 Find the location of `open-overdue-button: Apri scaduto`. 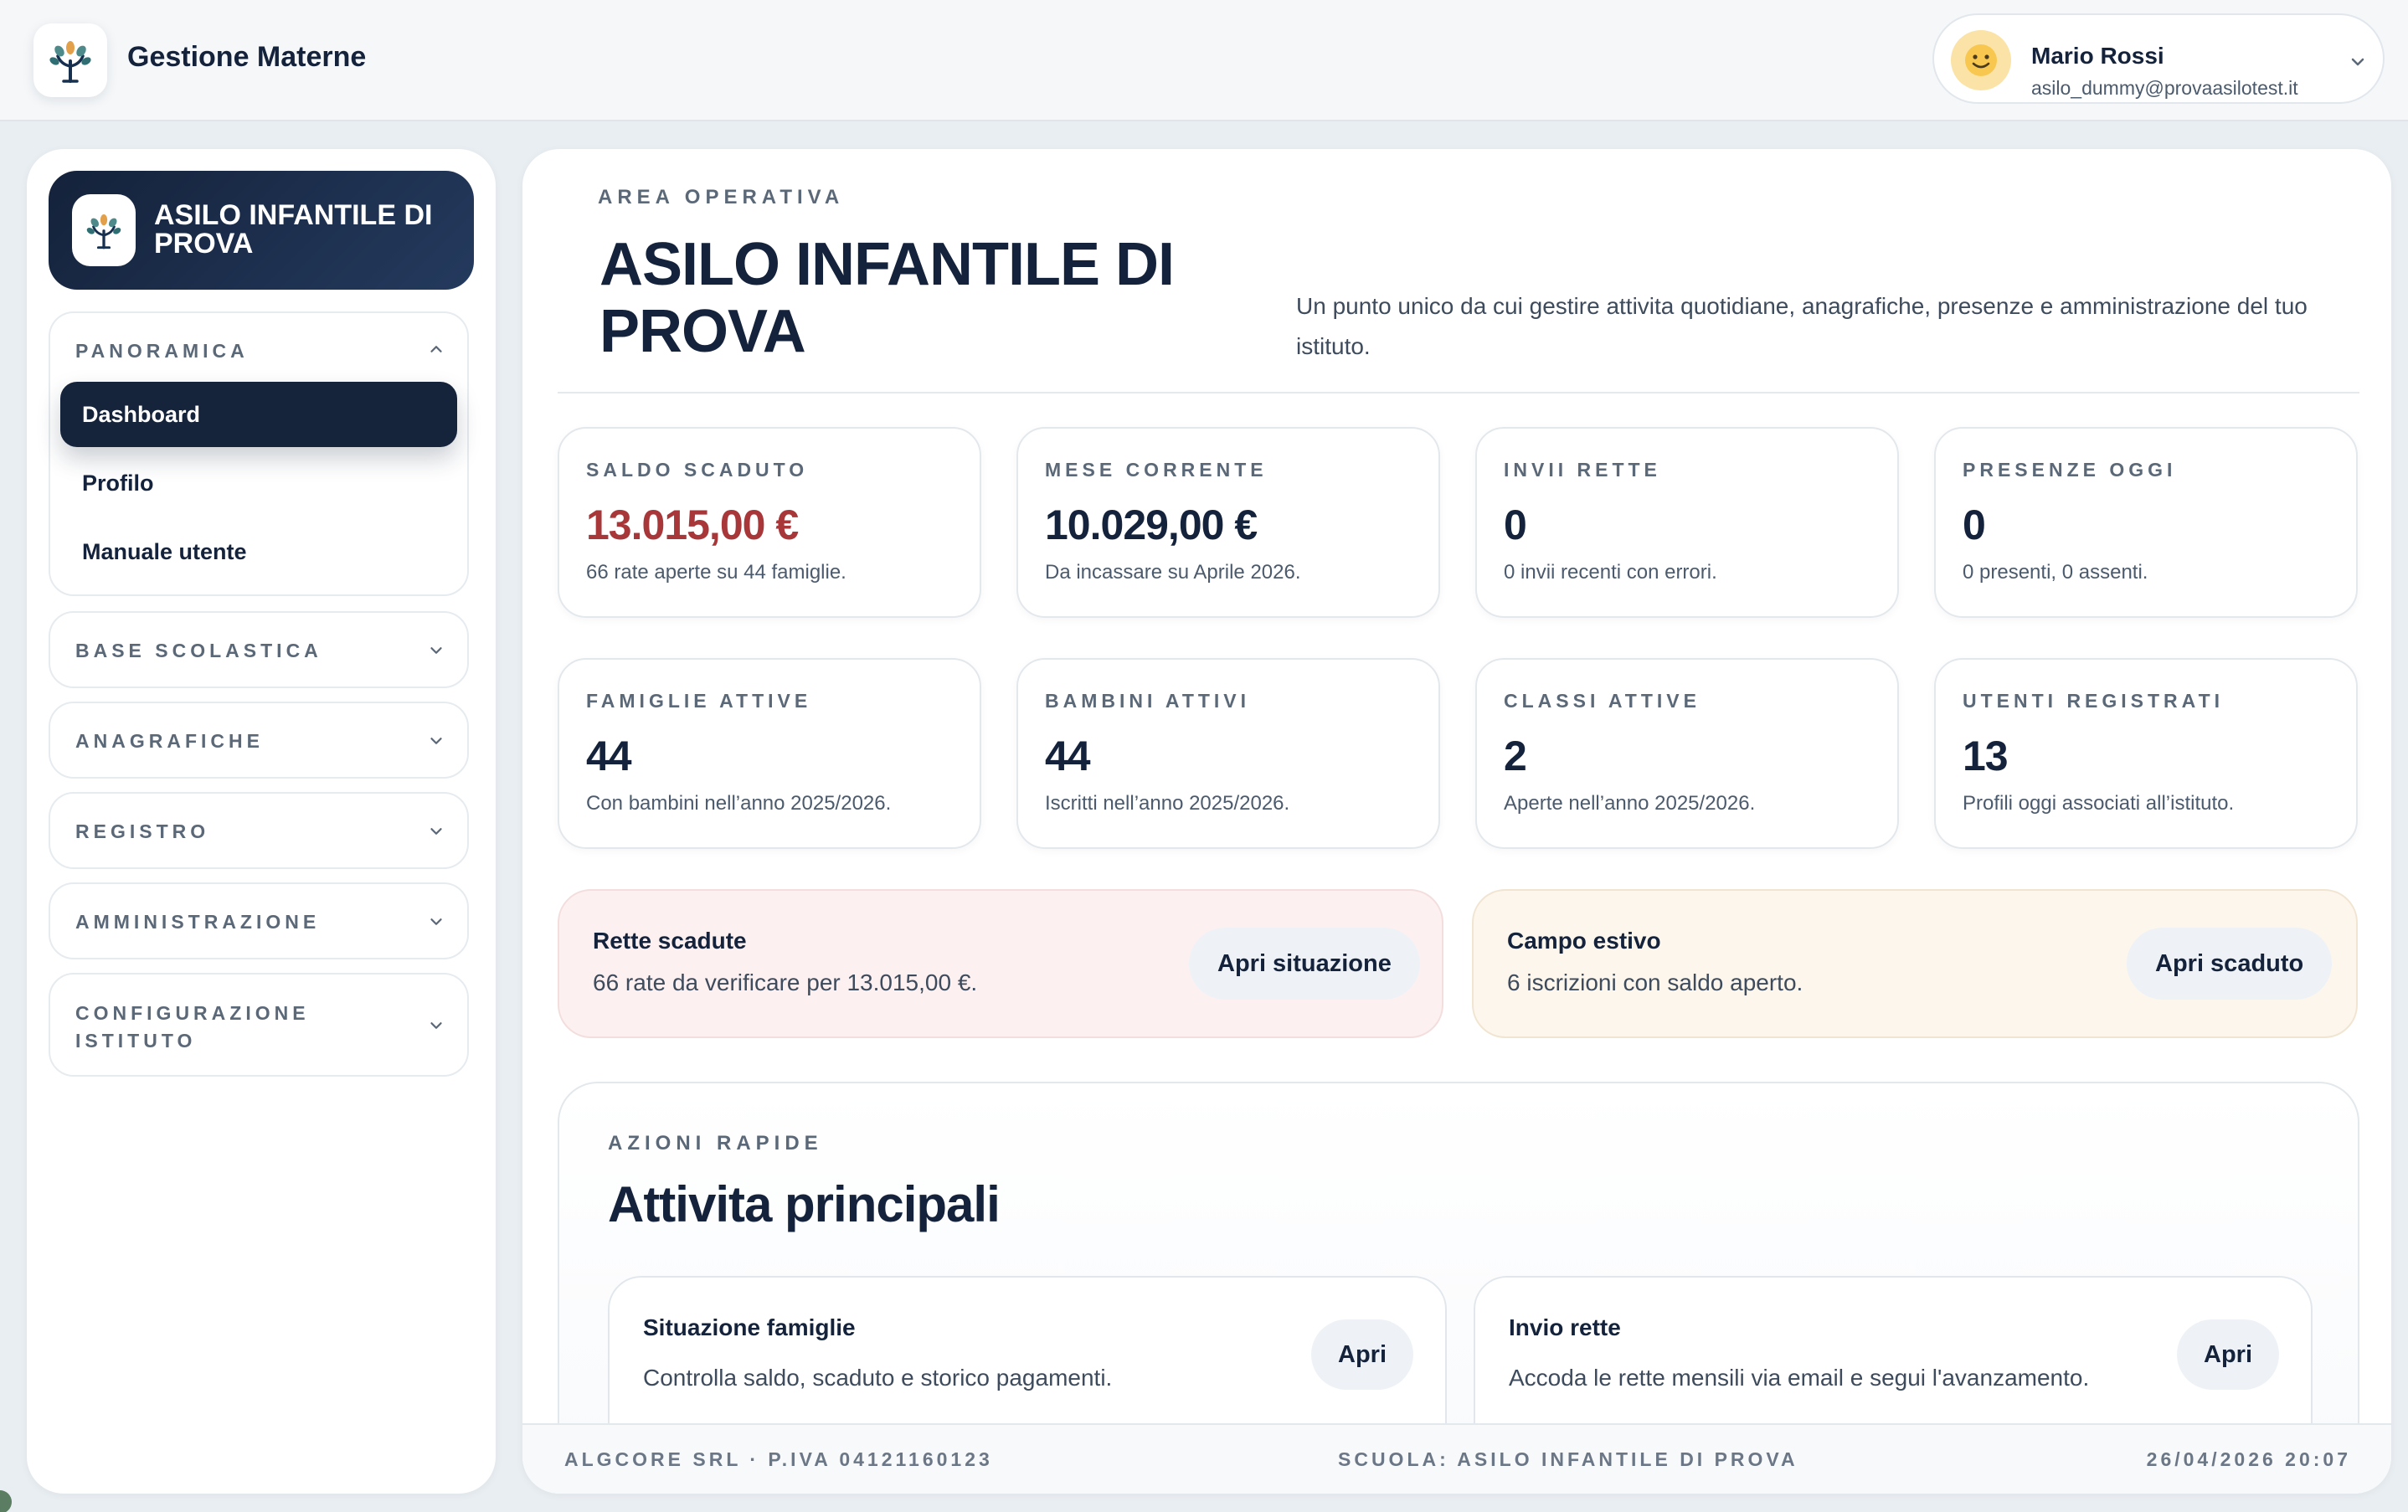

open-overdue-button: Apri scaduto is located at coordinates (2230, 964).